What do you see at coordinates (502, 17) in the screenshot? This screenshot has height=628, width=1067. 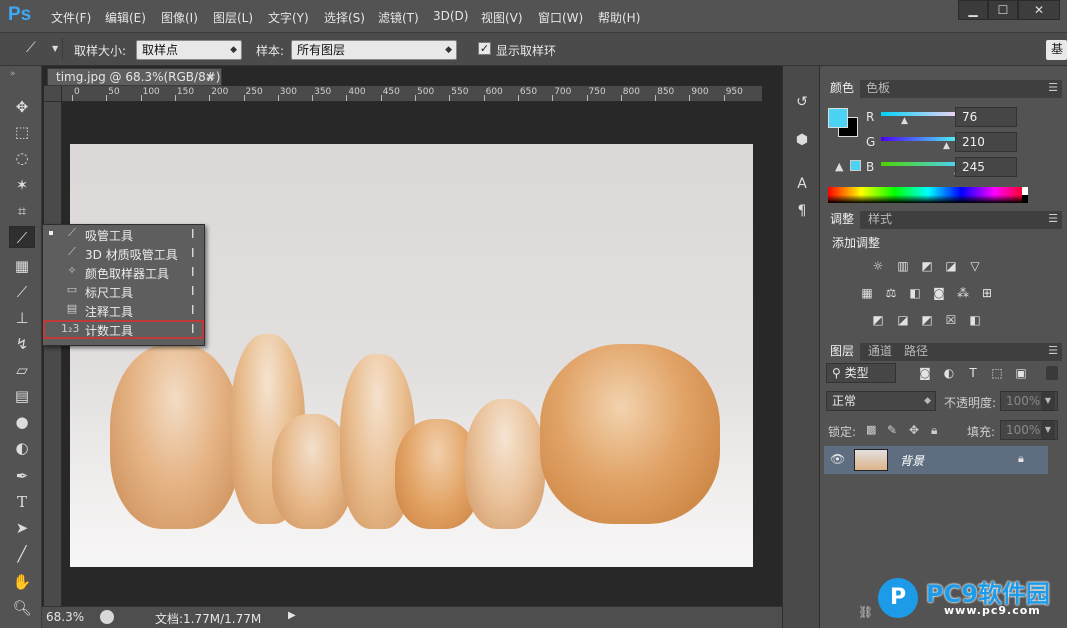 I see `menu-view: 视图(V)` at bounding box center [502, 17].